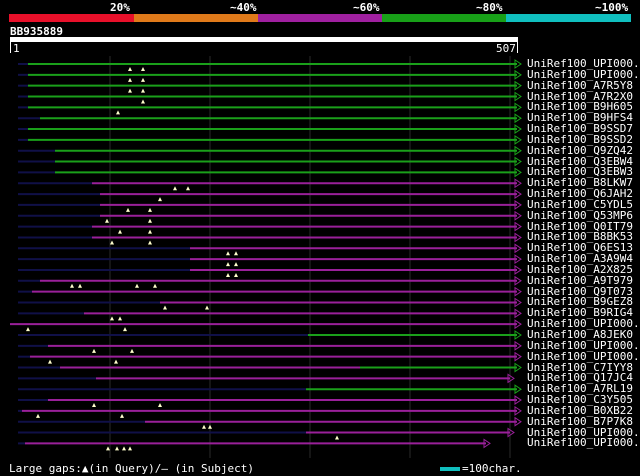 The width and height of the screenshot is (640, 476). Describe the element at coordinates (583, 442) in the screenshot. I see `hit-name-link: UniRef100_UPI000..` at that location.